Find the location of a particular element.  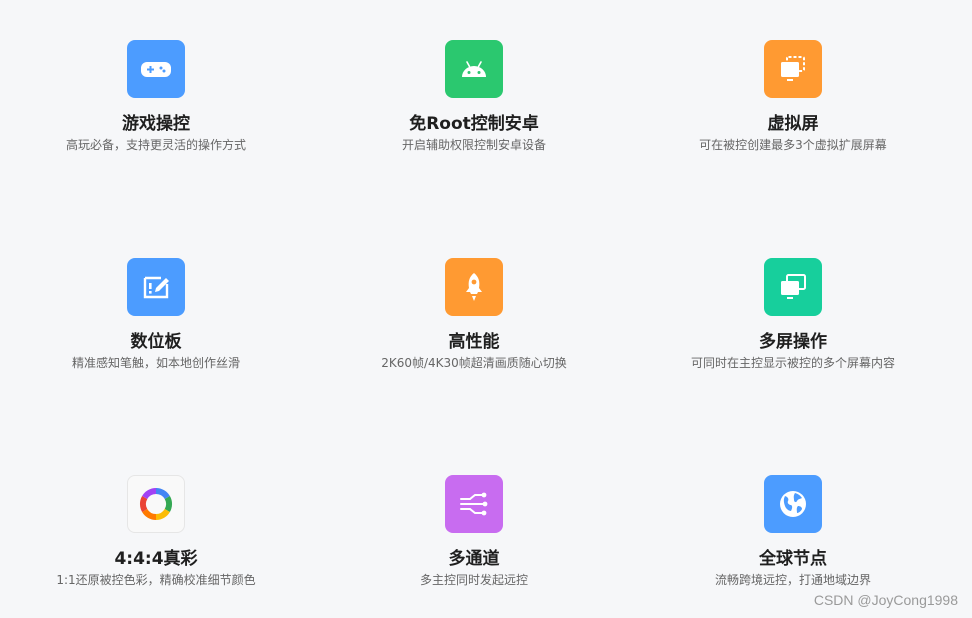

android-icon-box is located at coordinates (474, 69).